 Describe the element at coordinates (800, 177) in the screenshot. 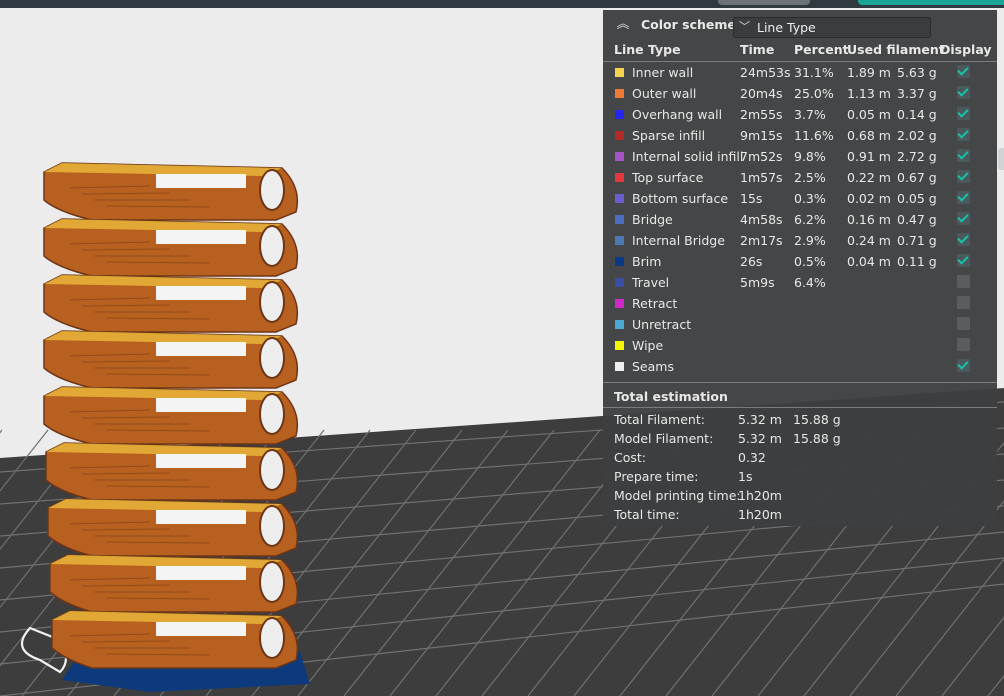

I see `line-type-row: Top surface 1m57s 2.5% 0.22 m 0.67 g` at that location.